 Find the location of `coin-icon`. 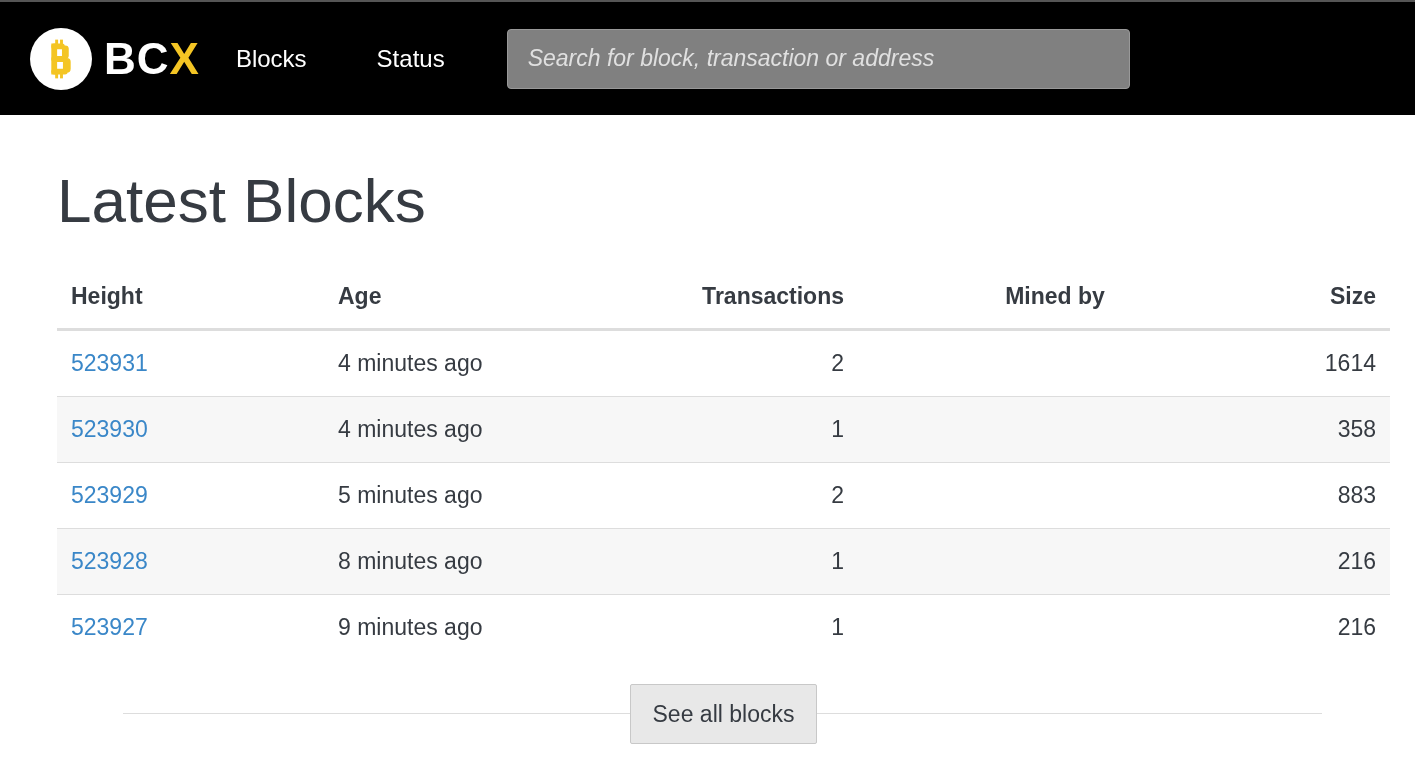

coin-icon is located at coordinates (61, 58).